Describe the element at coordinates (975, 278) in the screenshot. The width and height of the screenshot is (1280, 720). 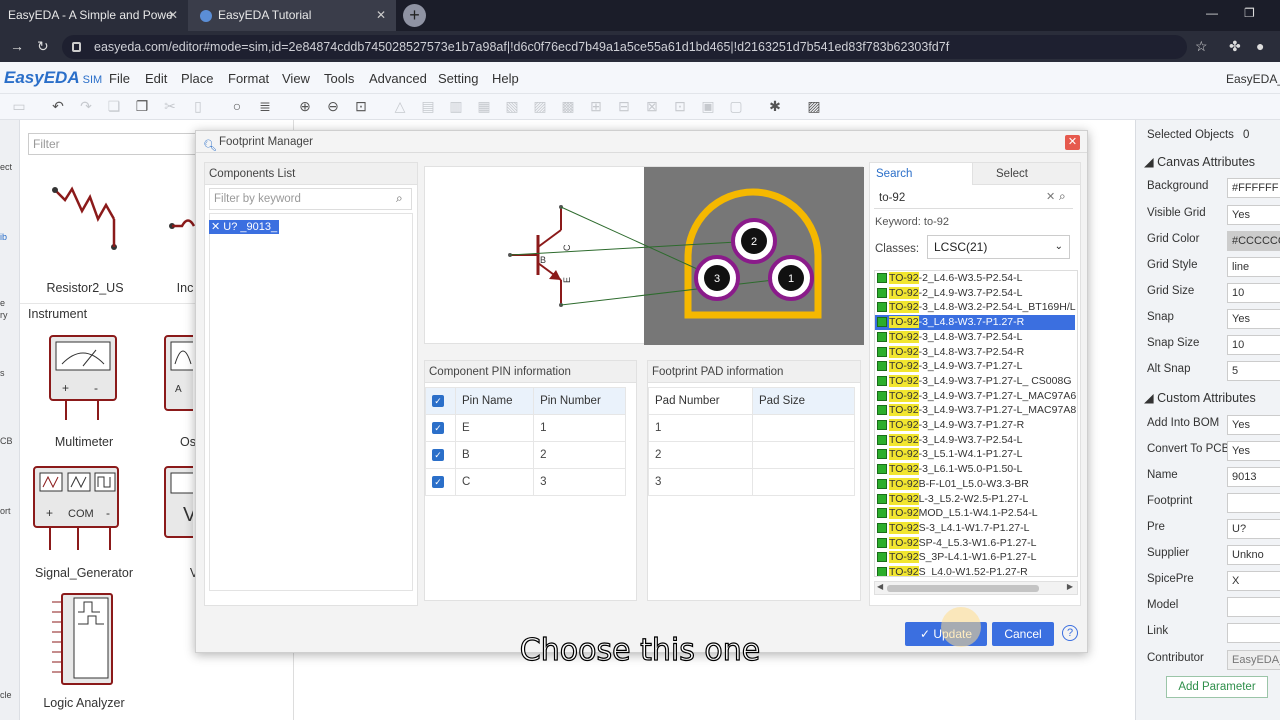
I see `footprint-result-item: TO-92-2_L4.6-W3.5-P2.54-L` at that location.